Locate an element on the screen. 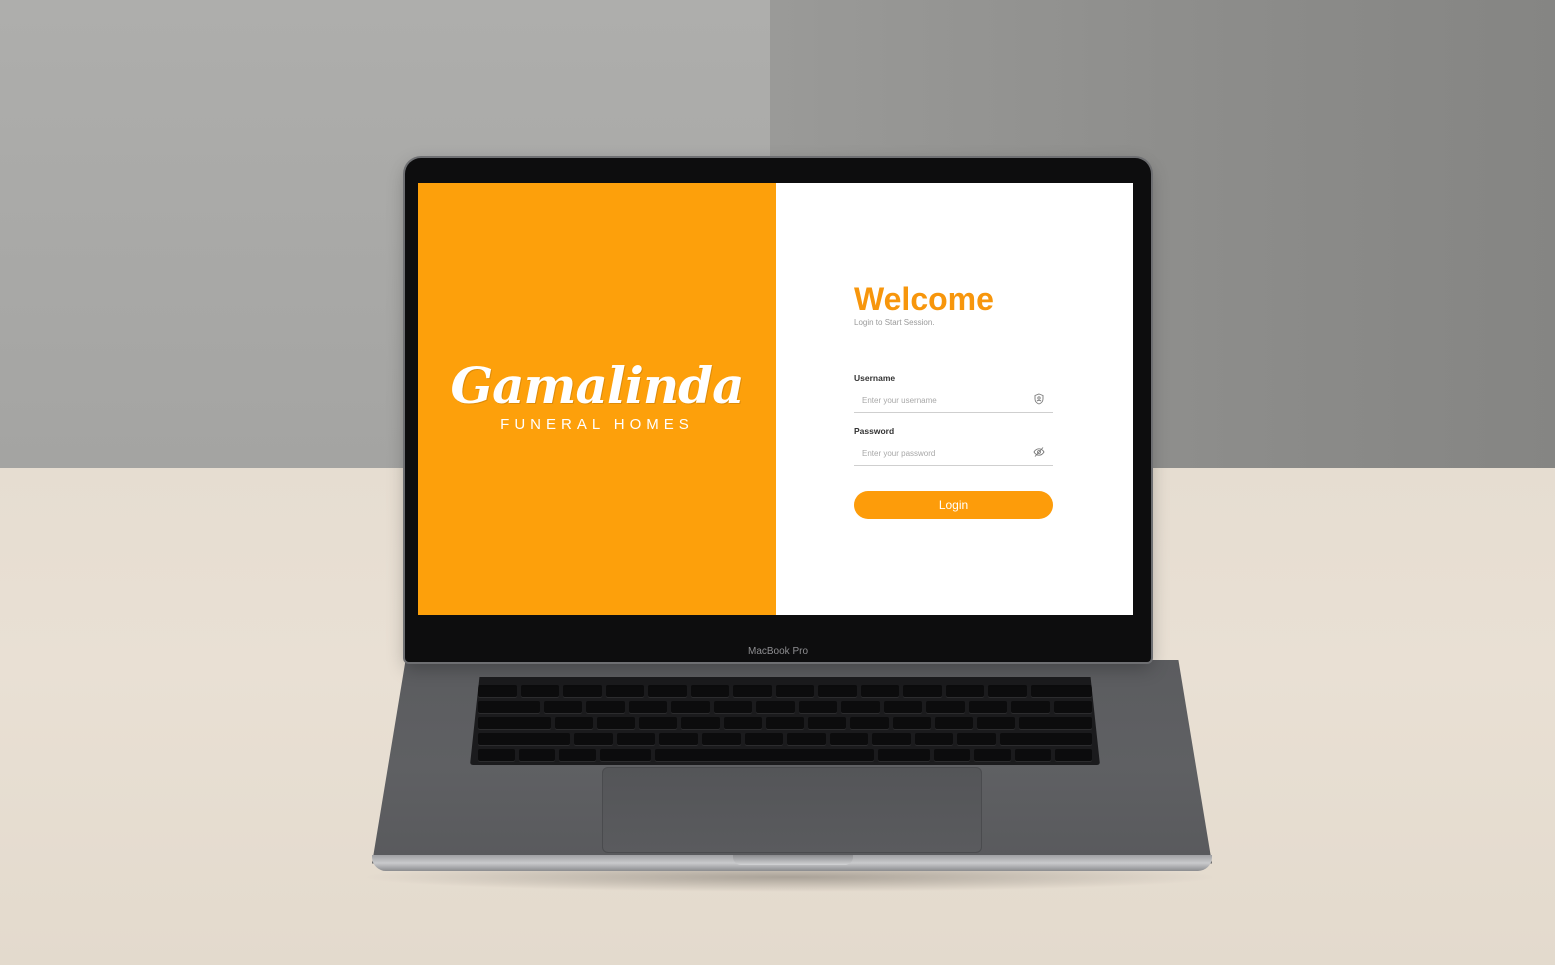  device-model-label: MacBook Pro is located at coordinates (778, 651).